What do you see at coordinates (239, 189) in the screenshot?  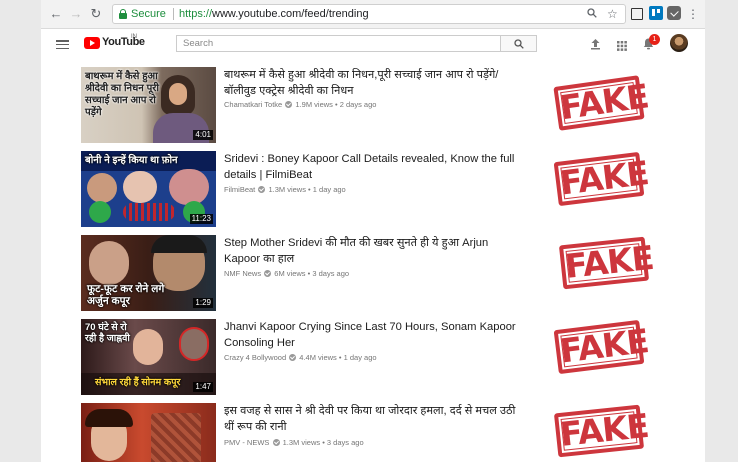 I see `channel-name: FilmiBeat` at bounding box center [239, 189].